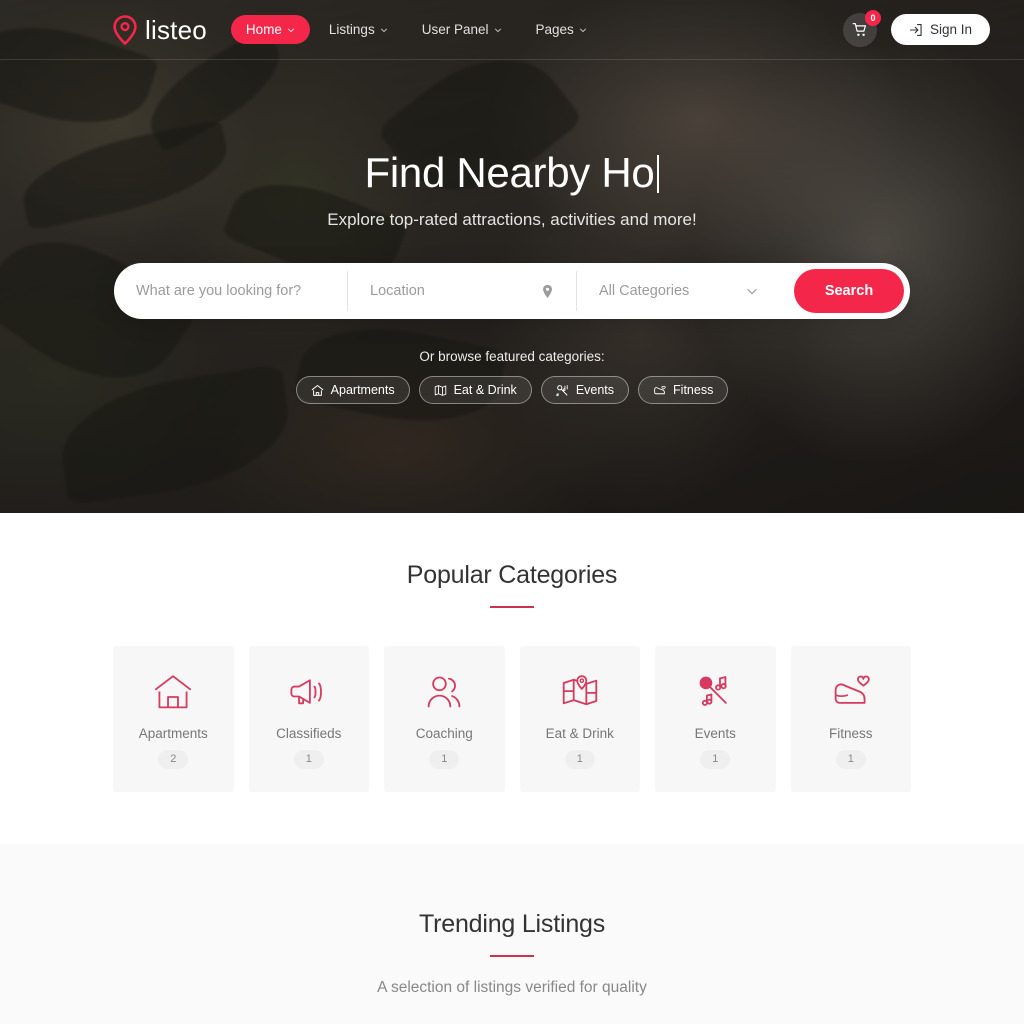 Image resolution: width=1024 pixels, height=1024 pixels. Describe the element at coordinates (173, 733) in the screenshot. I see `category-name: Apartments` at that location.